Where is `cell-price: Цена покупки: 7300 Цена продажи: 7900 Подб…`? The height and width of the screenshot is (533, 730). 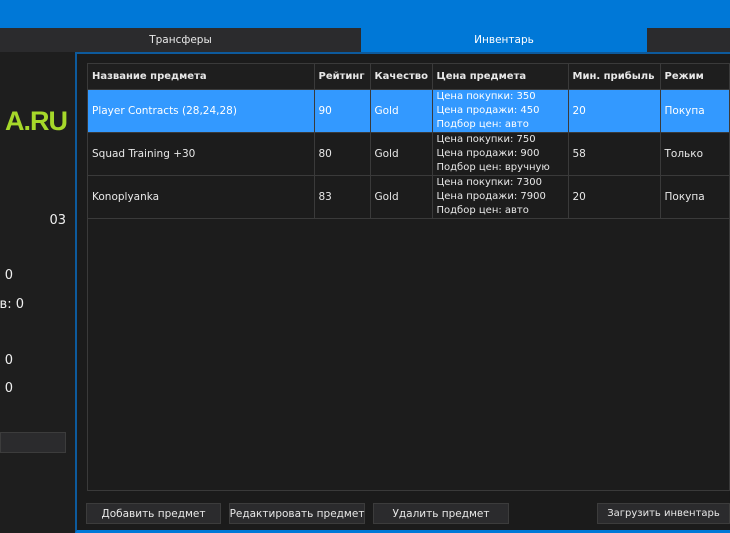
cell-price: Цена покупки: 7300 Цена продажи: 7900 Подб… is located at coordinates (500, 197).